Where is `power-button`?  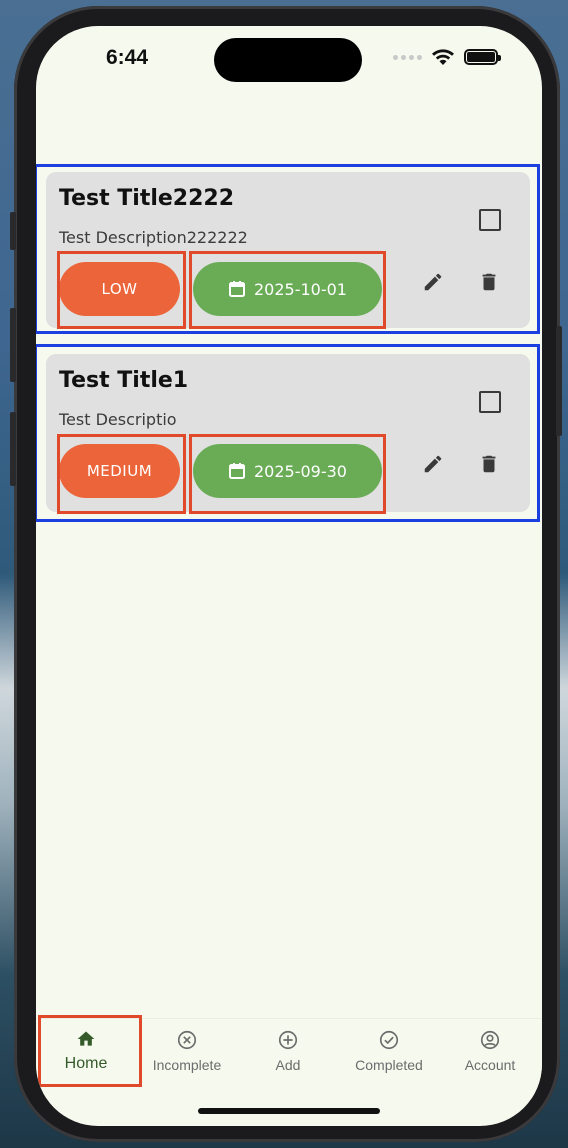 power-button is located at coordinates (559, 381).